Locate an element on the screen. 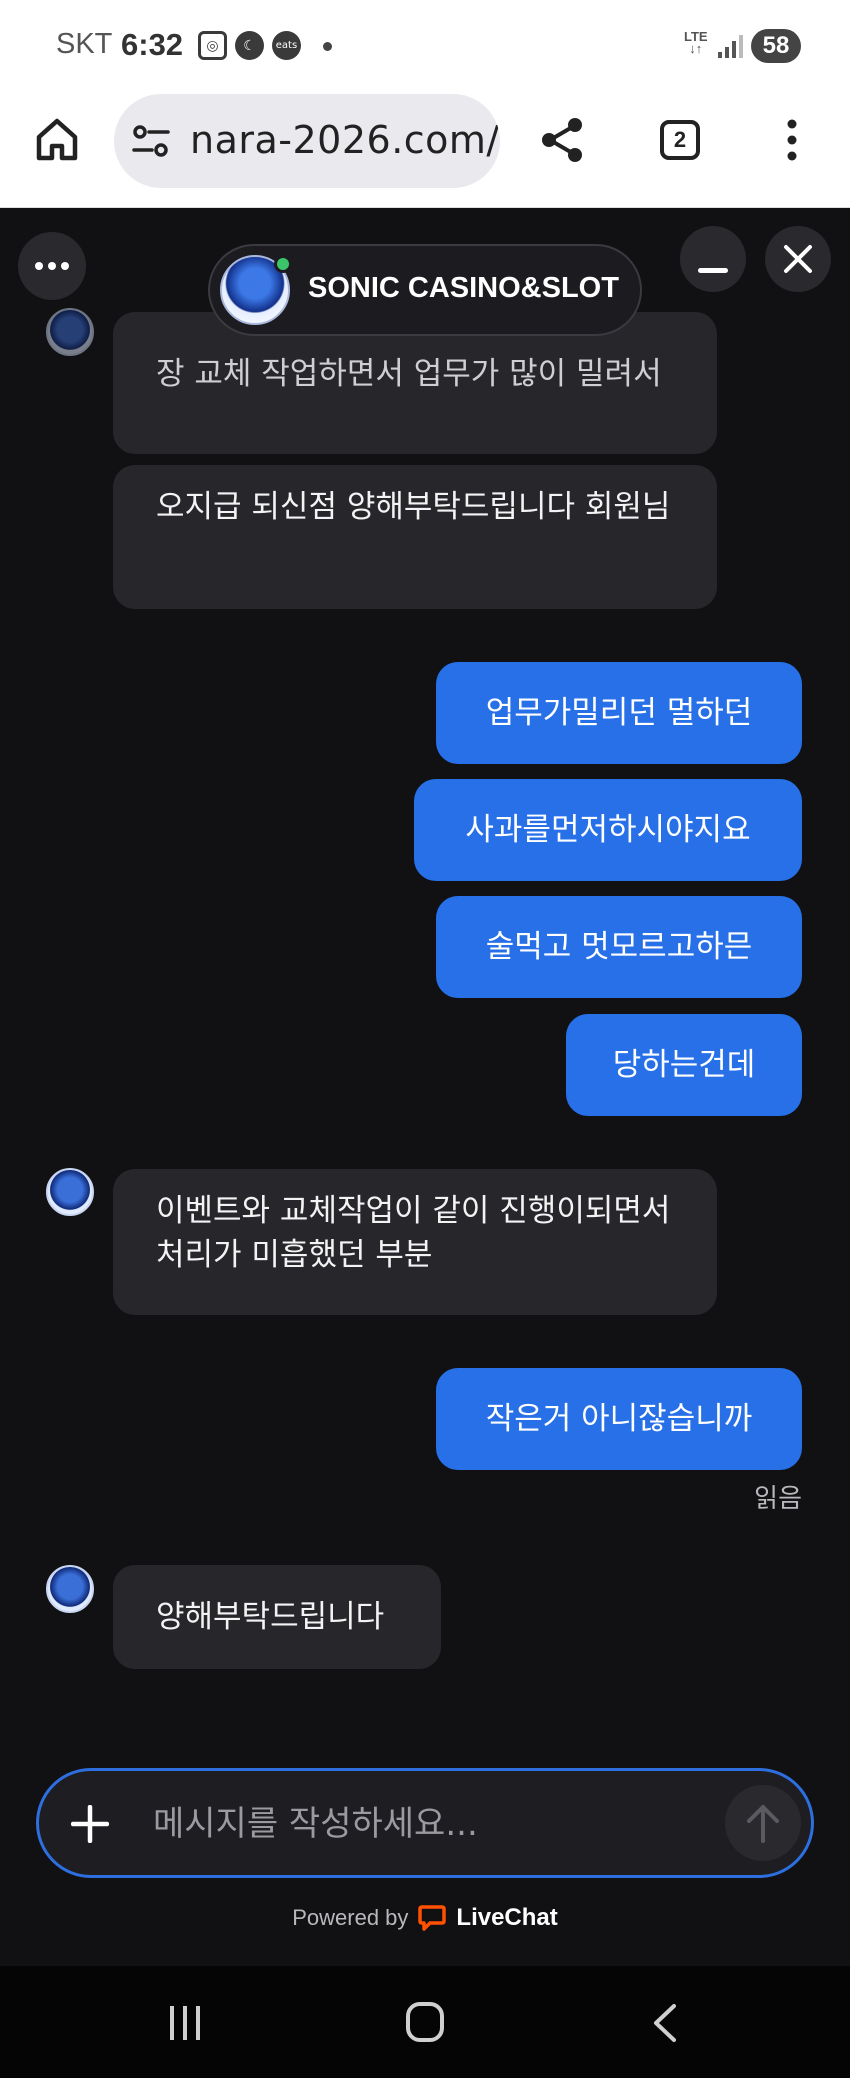 The width and height of the screenshot is (850, 2078). close-icon is located at coordinates (798, 259).